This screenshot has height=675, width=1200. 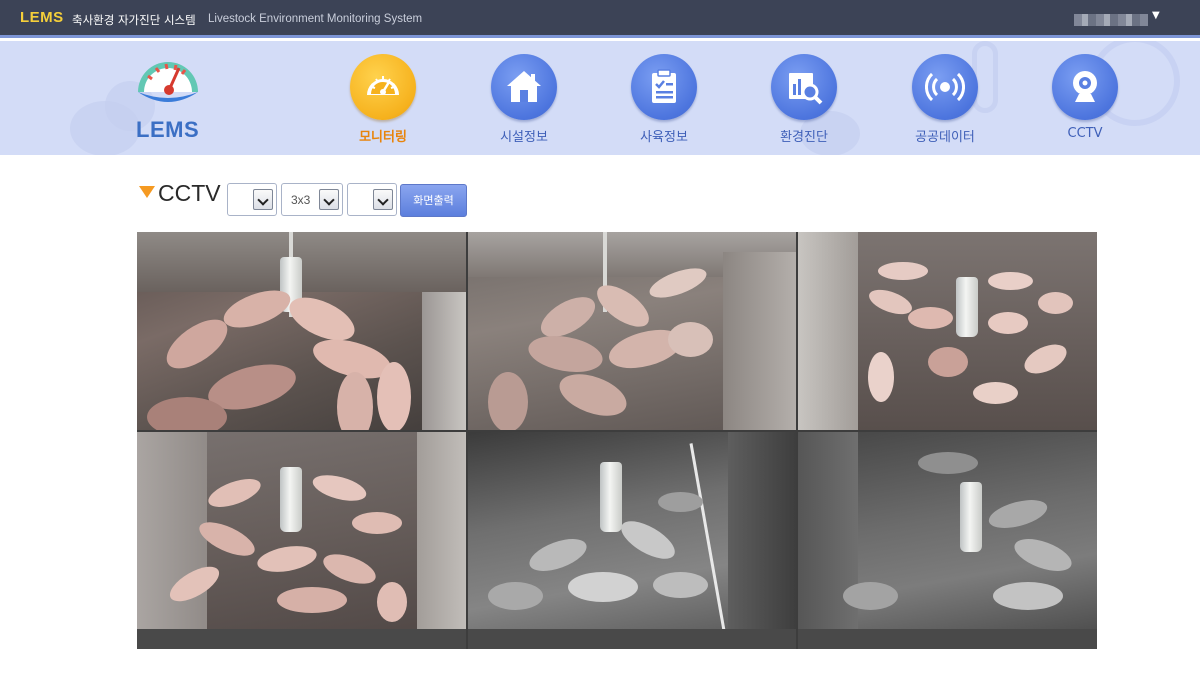 I want to click on section-marker-icon, so click(x=147, y=192).